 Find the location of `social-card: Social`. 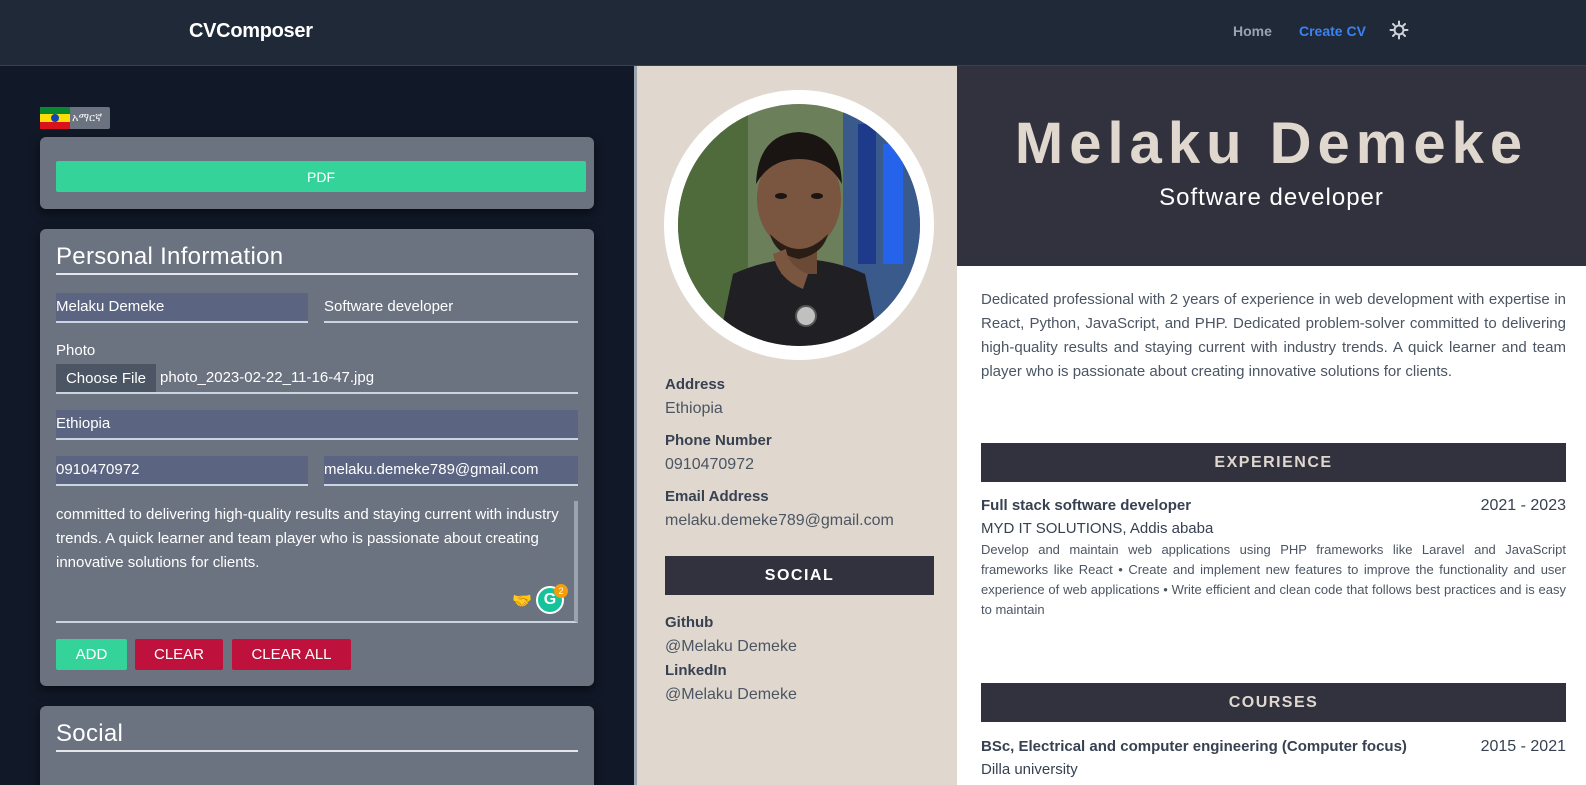

social-card: Social is located at coordinates (317, 745).